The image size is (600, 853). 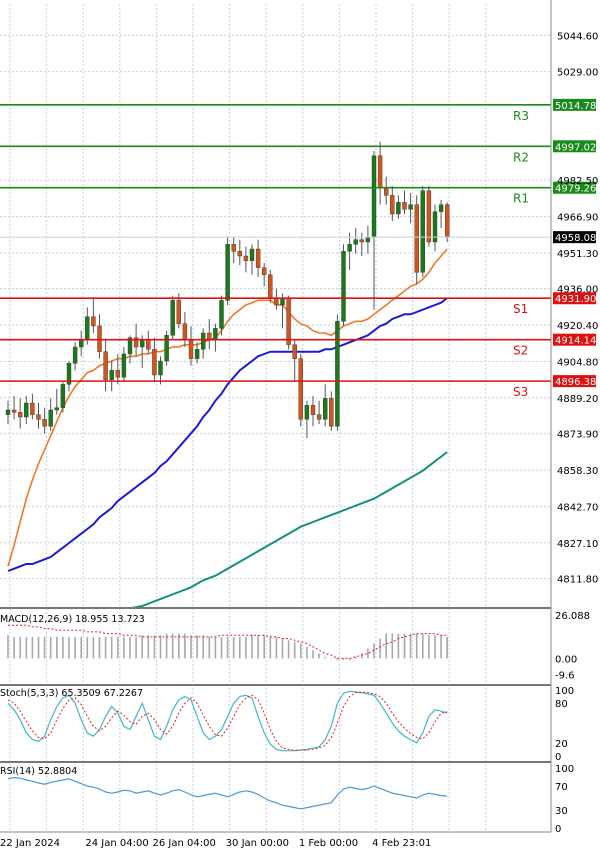 I want to click on stoch-tick-label: 20, so click(x=561, y=744).